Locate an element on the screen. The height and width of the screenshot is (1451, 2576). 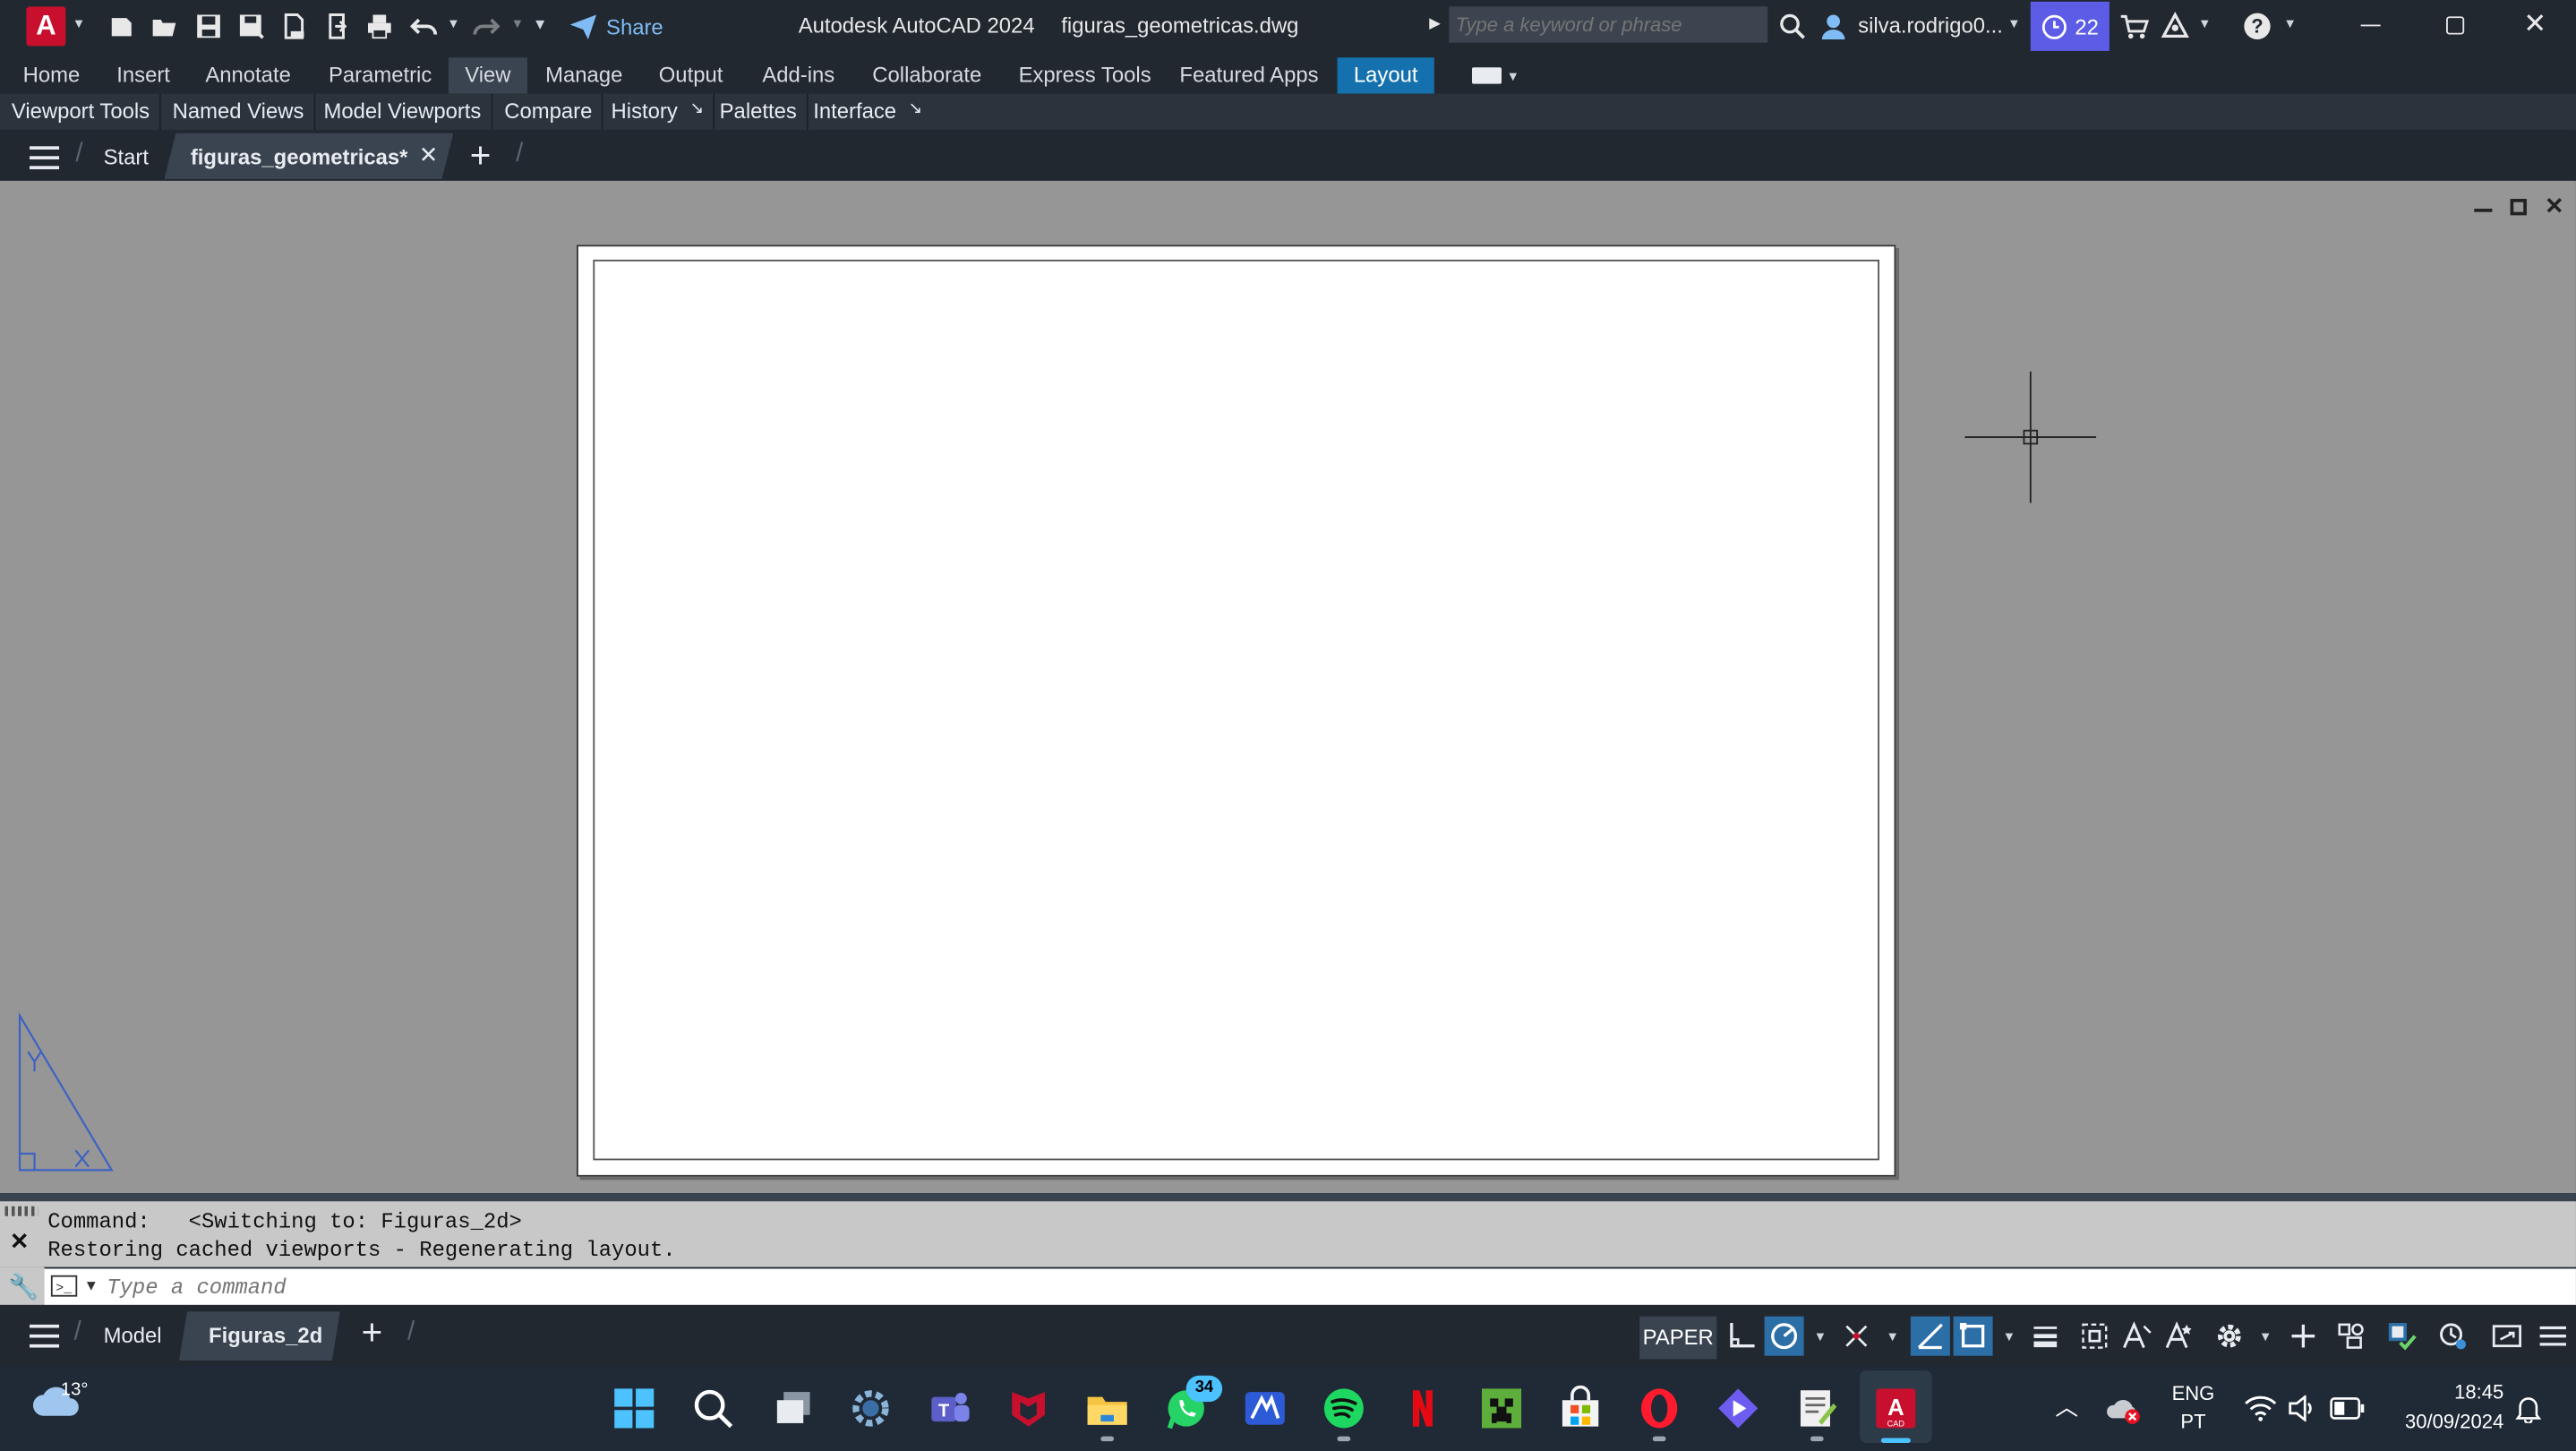
wifi-icon is located at coordinates (2261, 1408).